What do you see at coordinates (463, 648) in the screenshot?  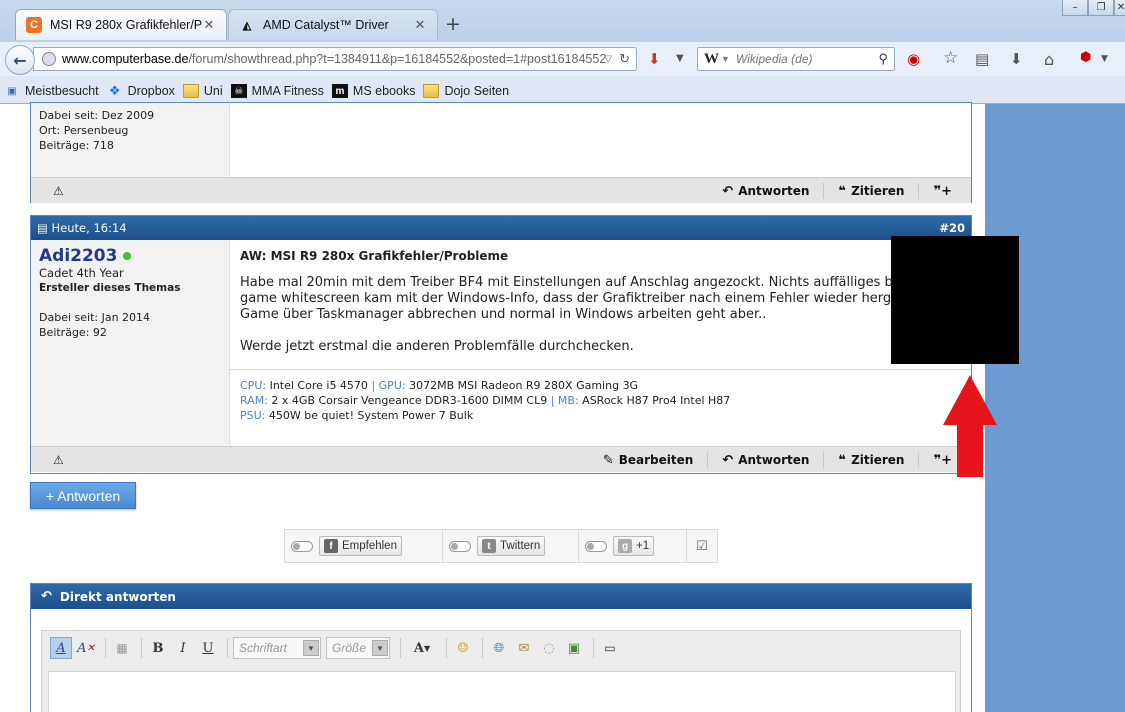 I see `smiley-icon: ☺` at bounding box center [463, 648].